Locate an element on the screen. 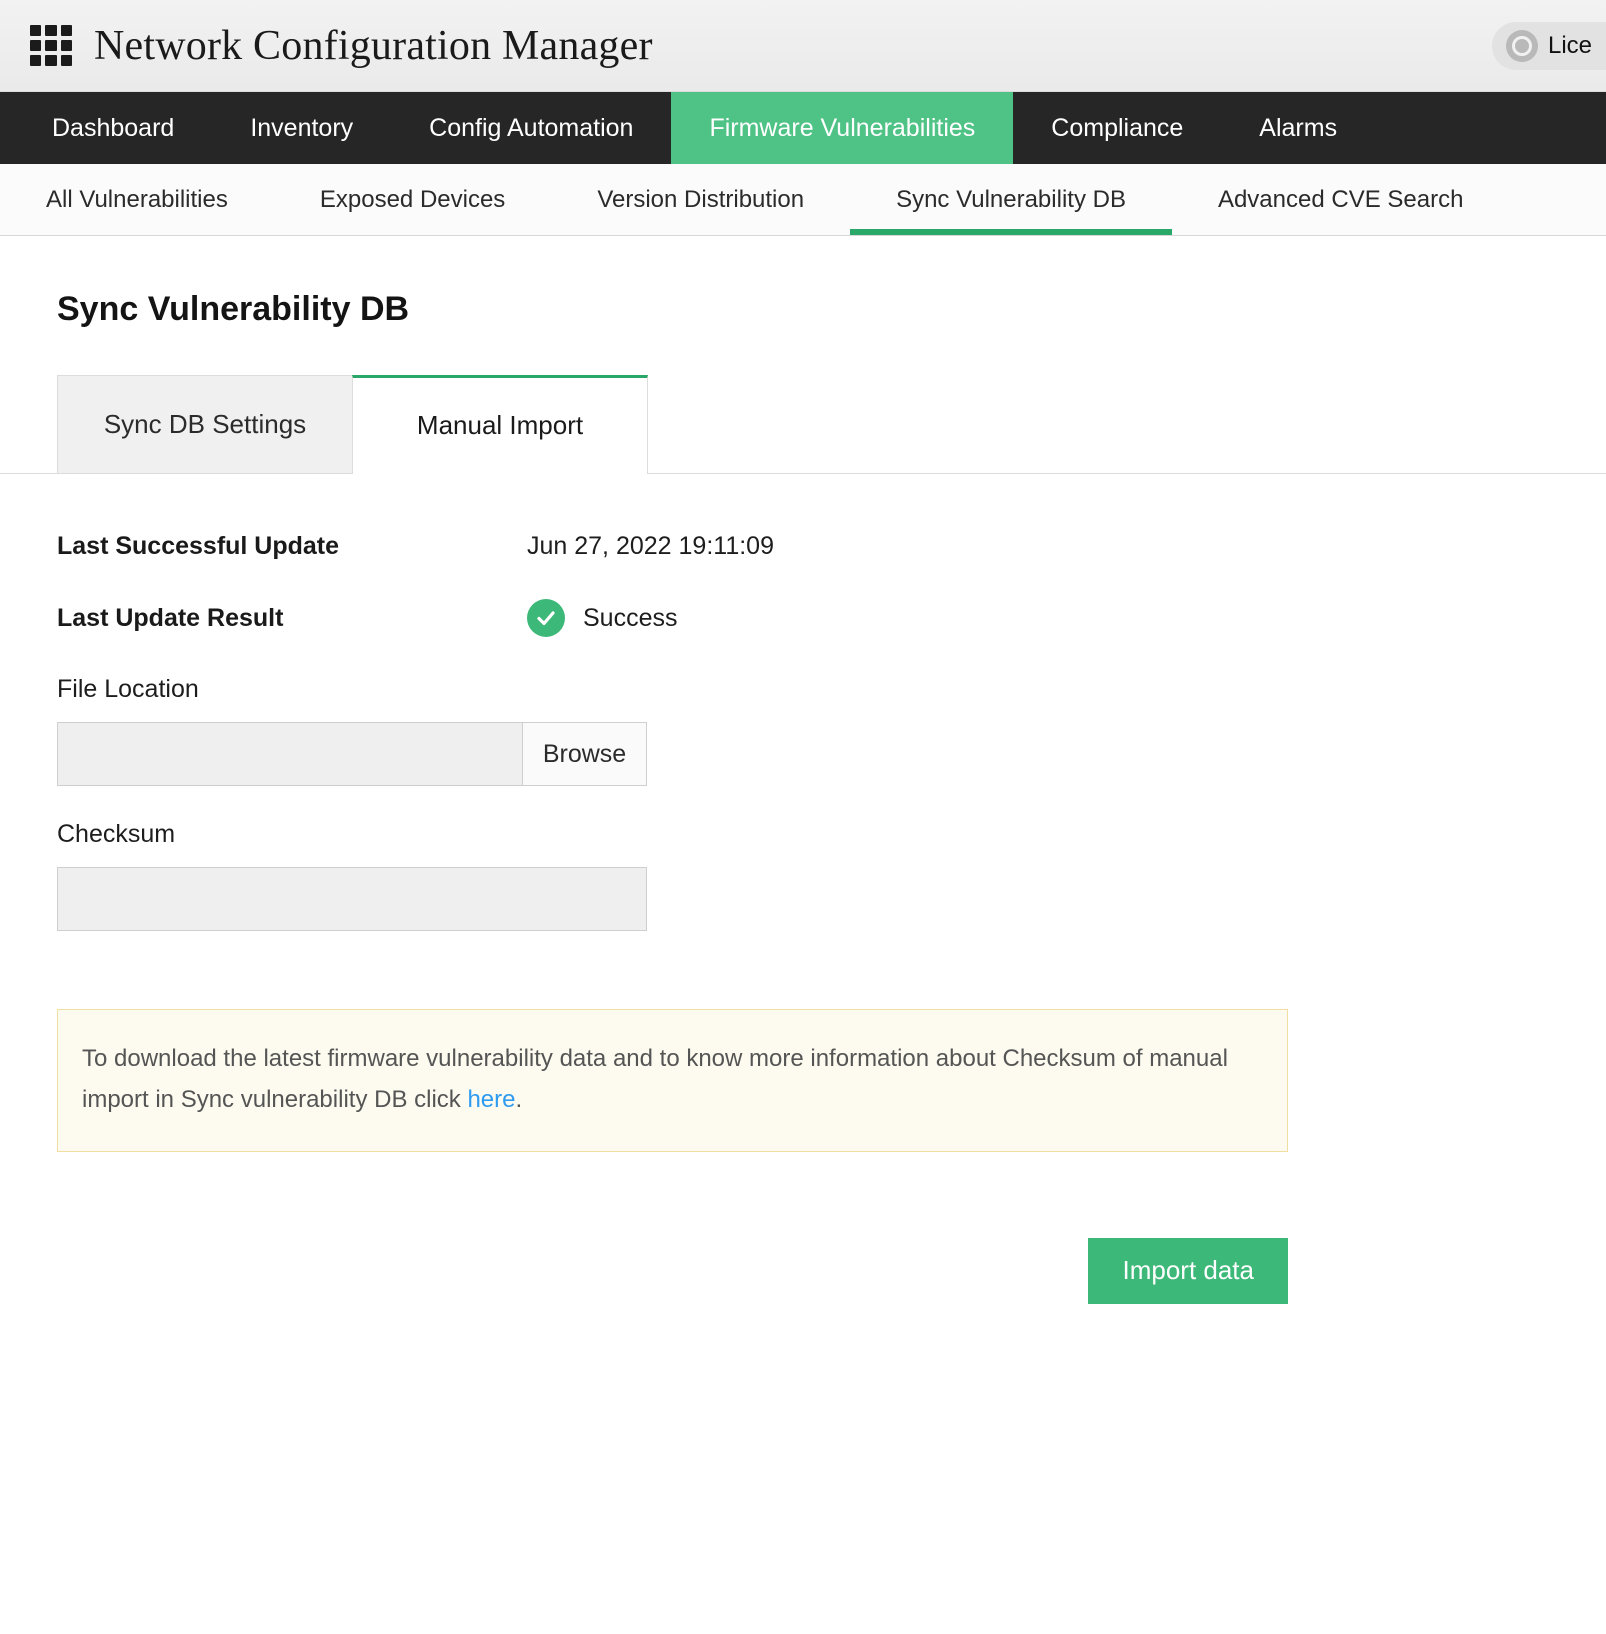 This screenshot has width=1606, height=1634. label-checksum: Checksum is located at coordinates (116, 834).